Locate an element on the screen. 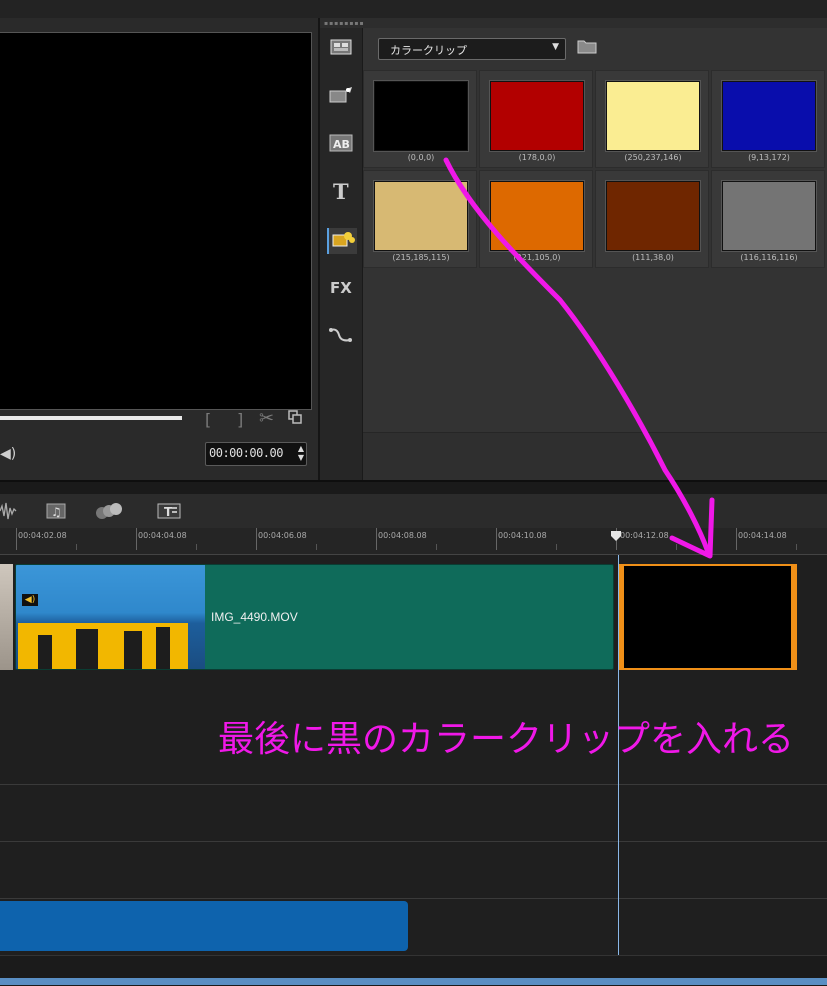 The width and height of the screenshot is (827, 986). color-swatch: (9,13,172) is located at coordinates (768, 119).